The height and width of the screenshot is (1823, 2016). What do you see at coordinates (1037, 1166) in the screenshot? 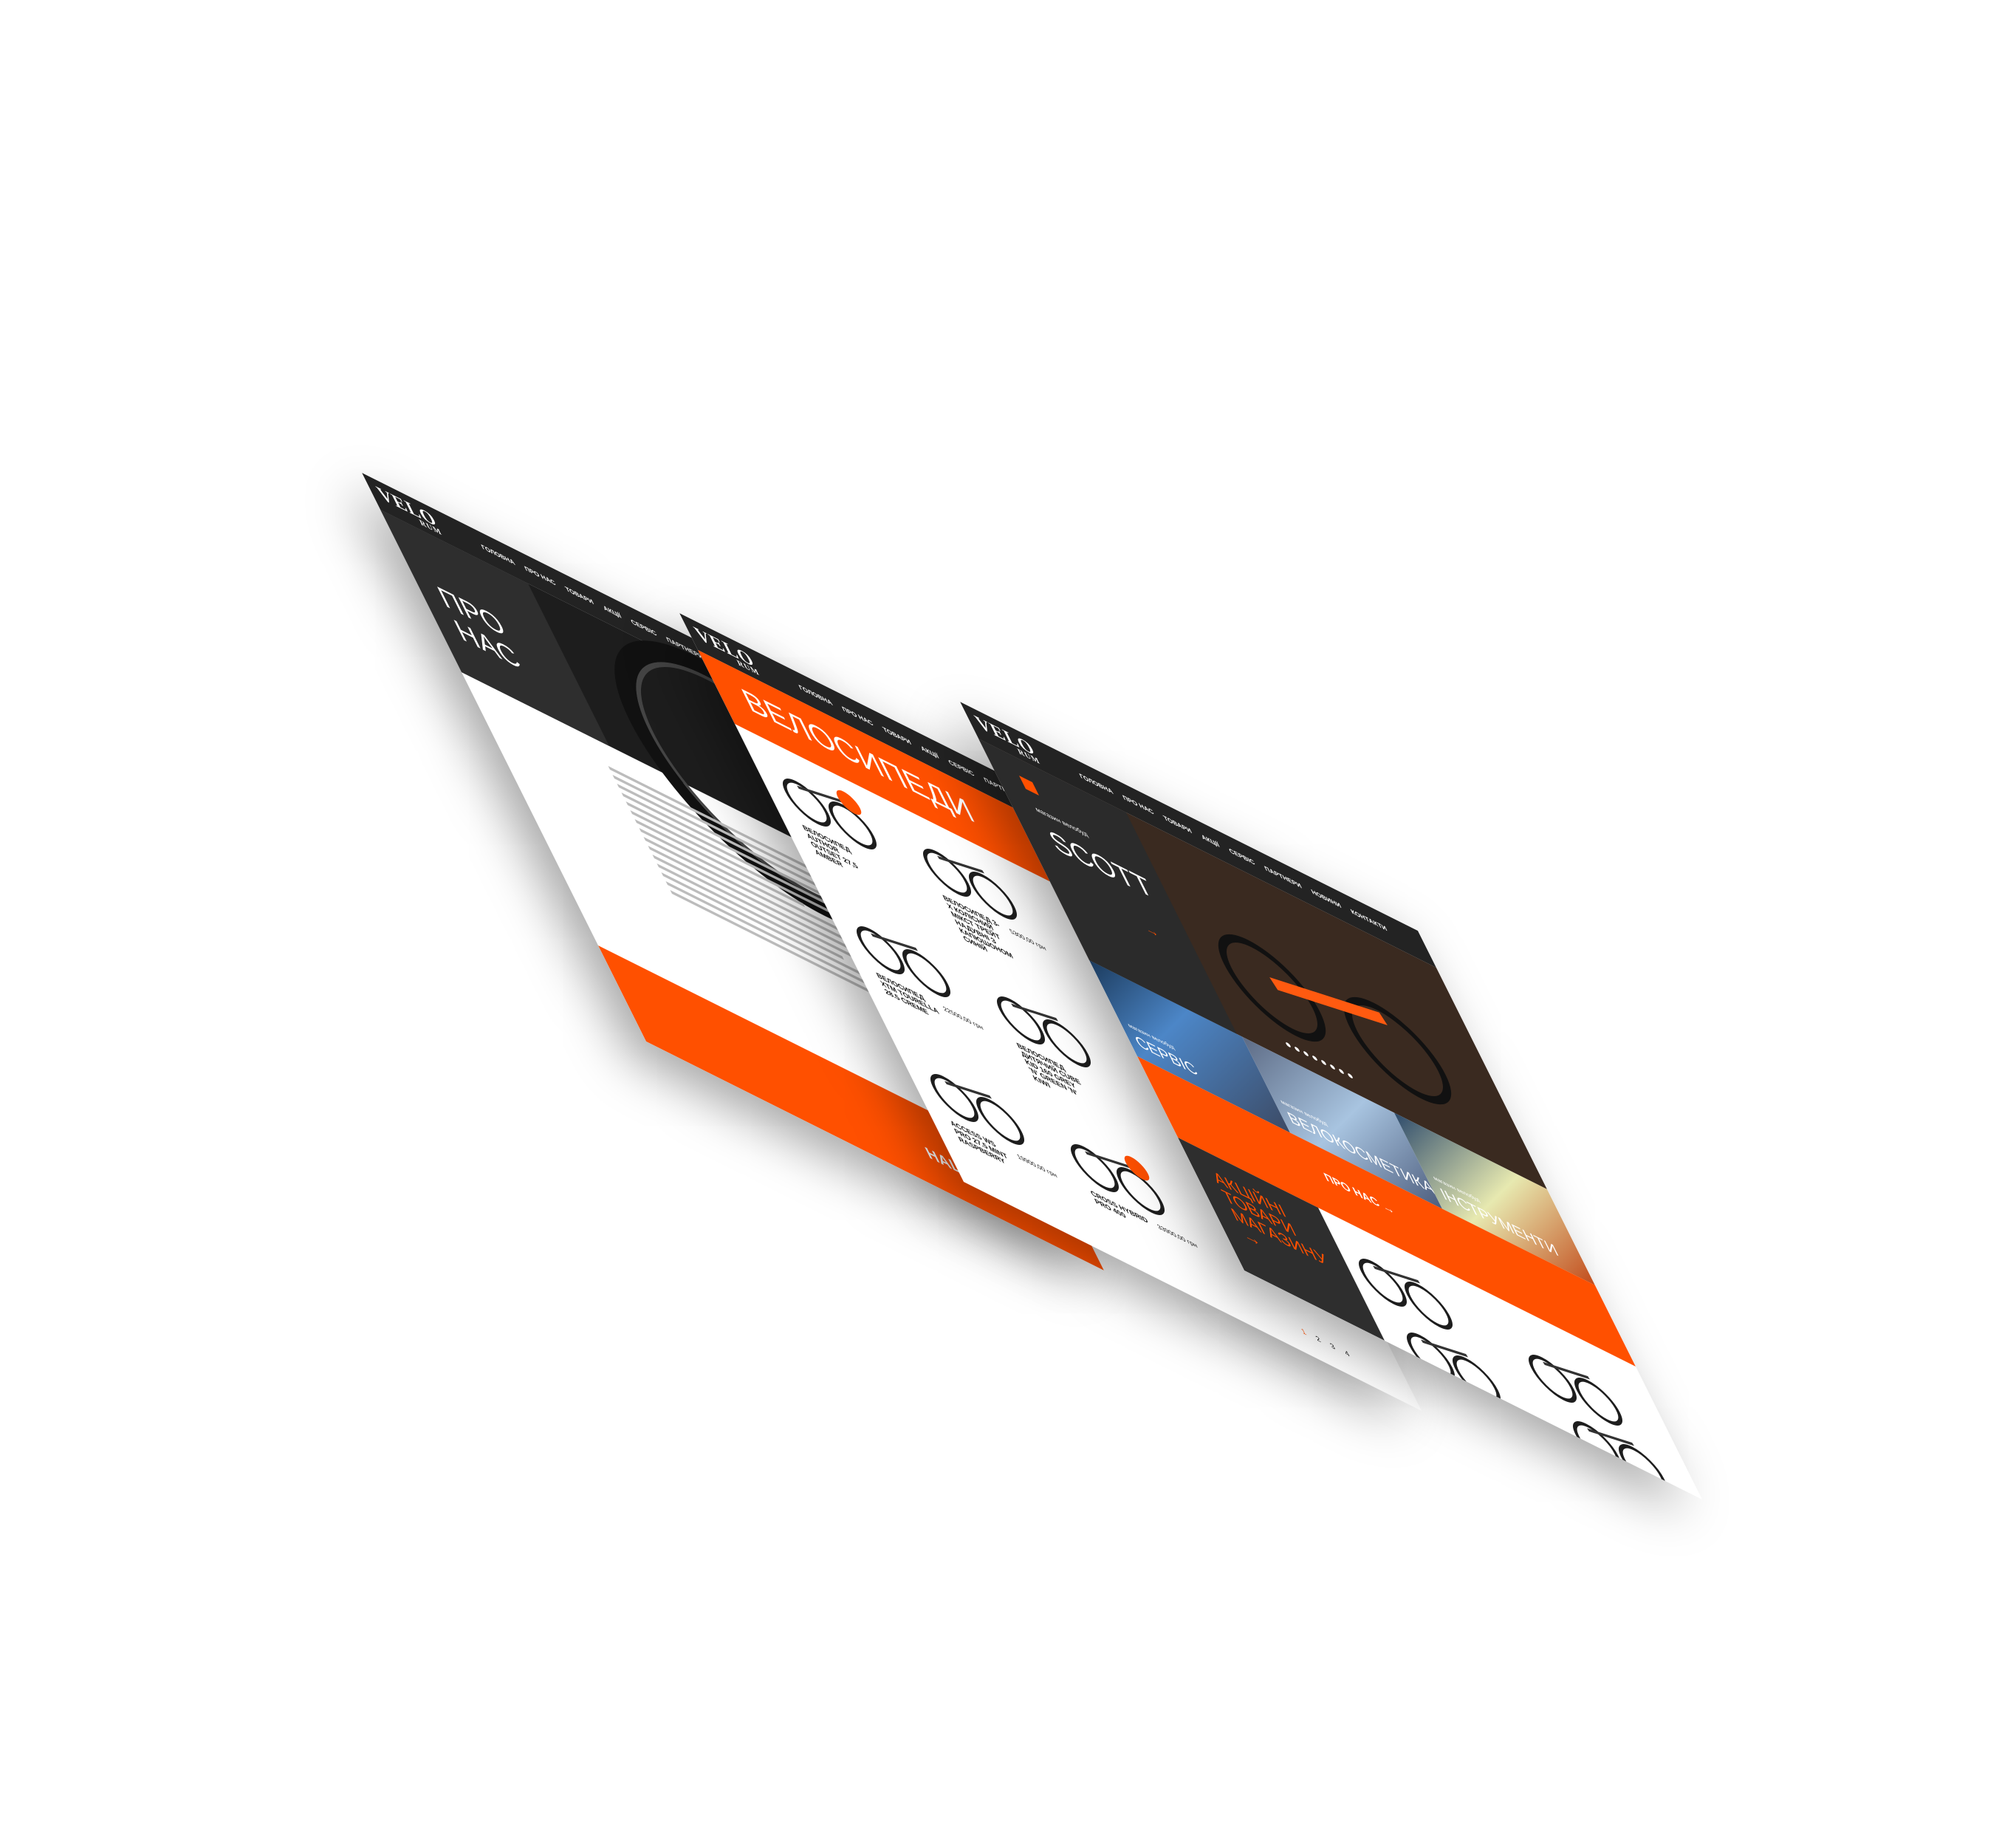
I see `product-price: 19900,00 грн` at bounding box center [1037, 1166].